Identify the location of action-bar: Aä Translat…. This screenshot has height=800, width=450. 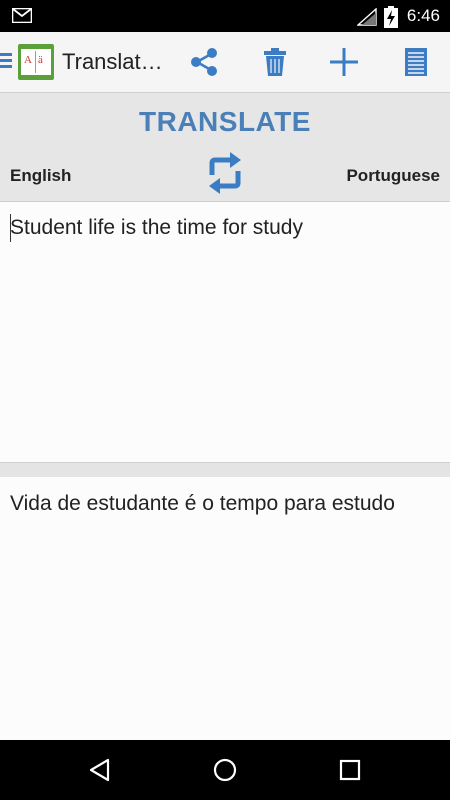
(225, 62).